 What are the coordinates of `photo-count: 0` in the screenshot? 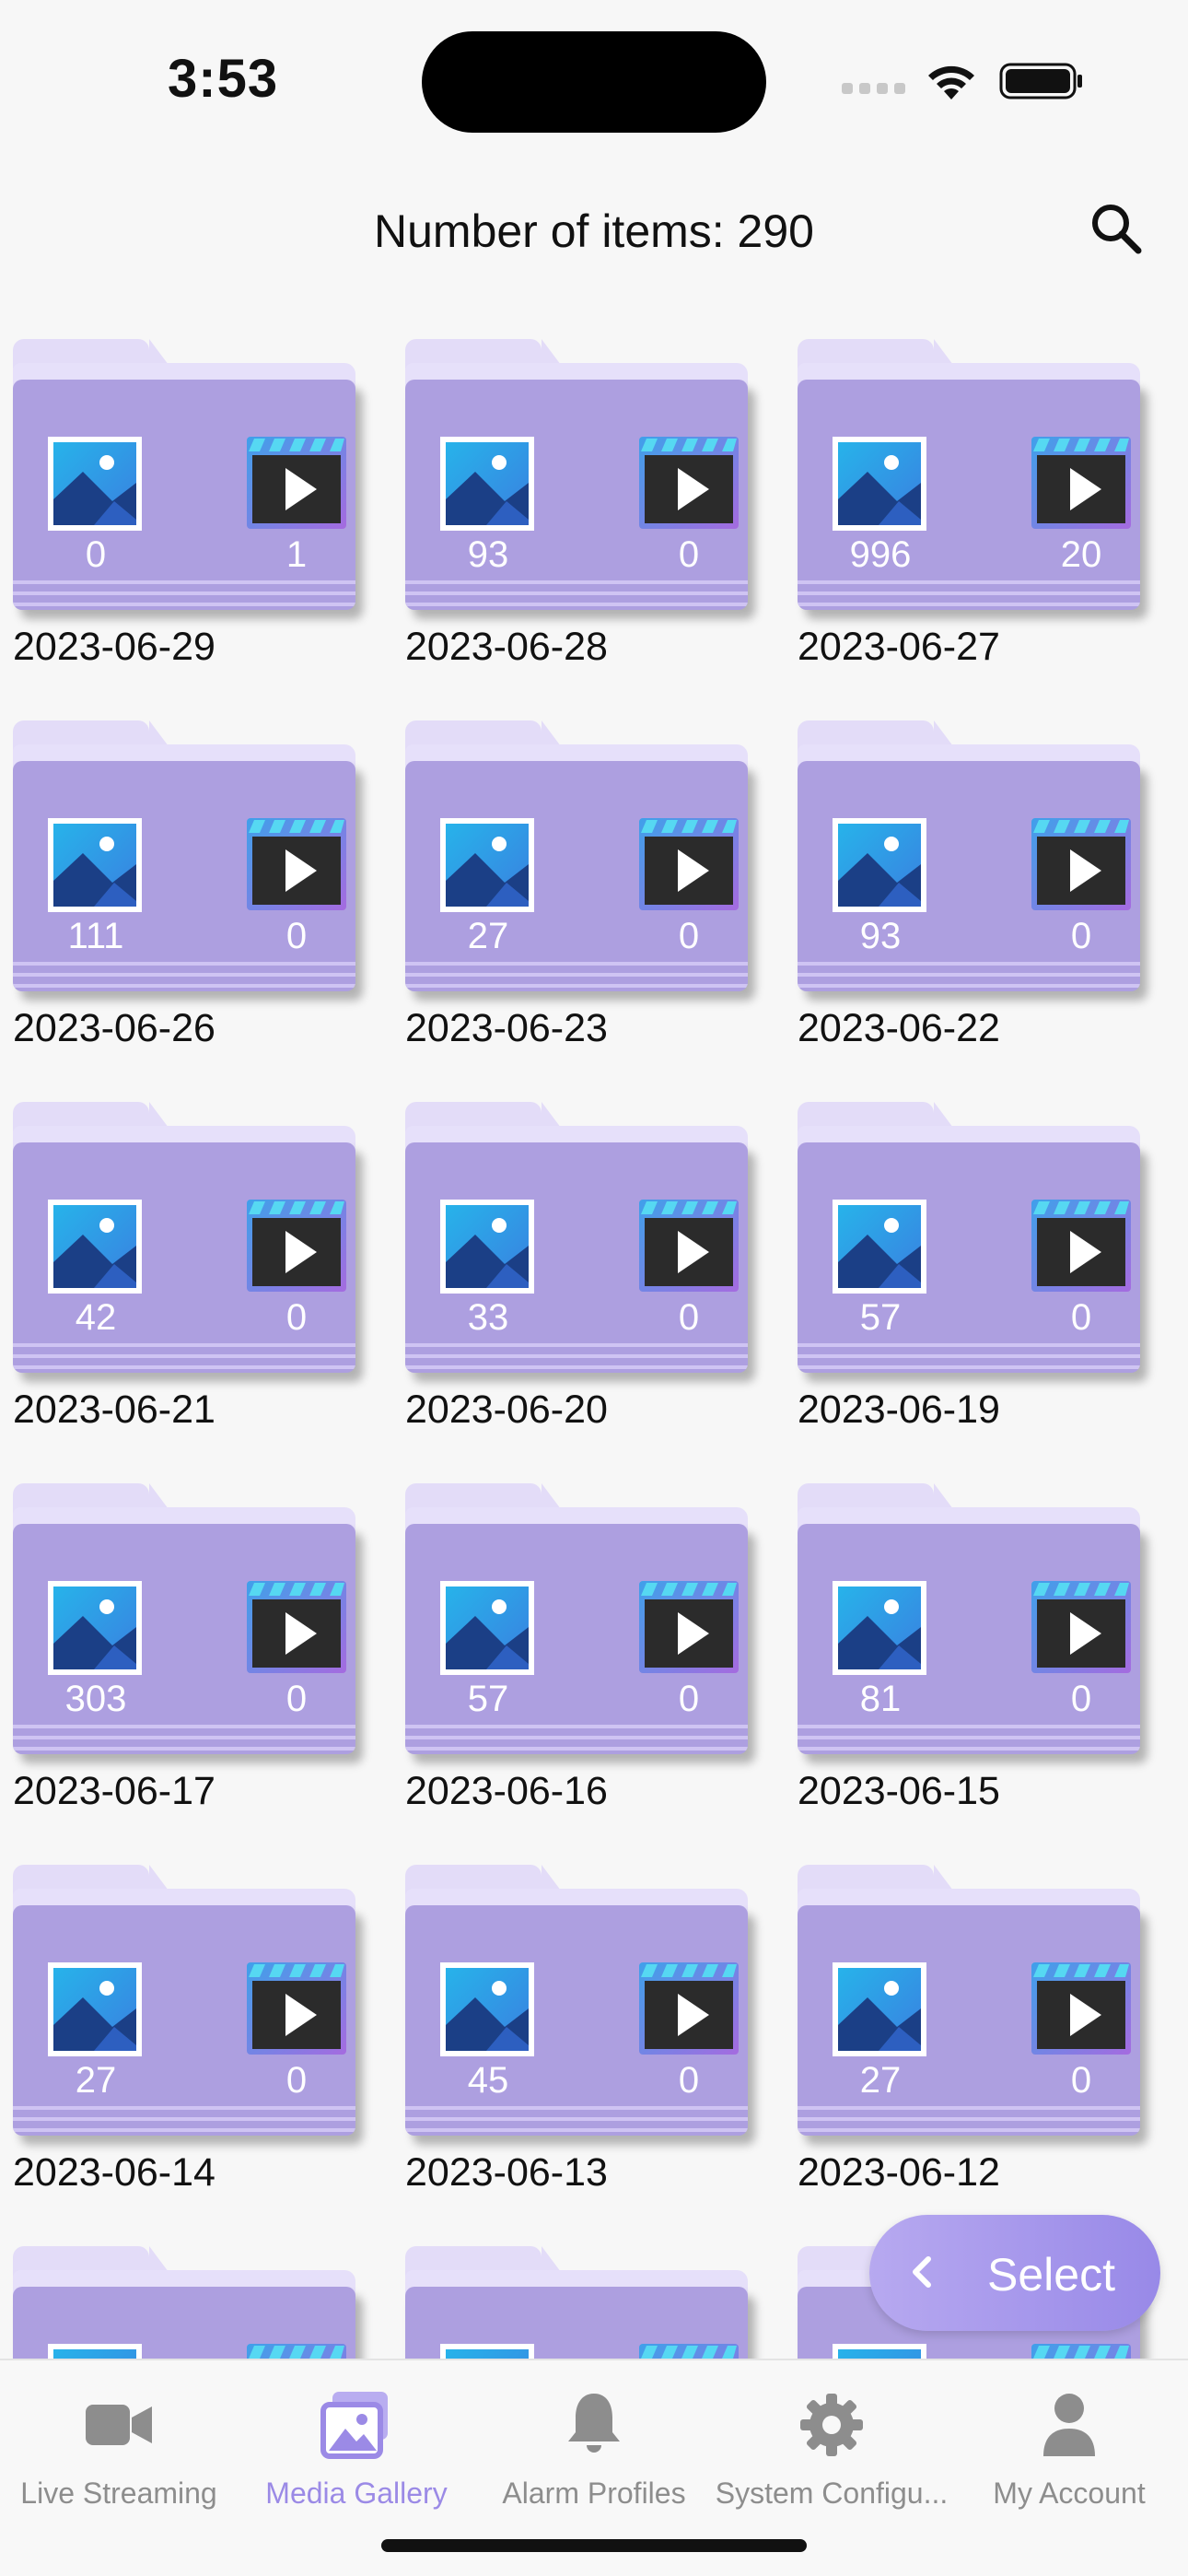 It's located at (96, 554).